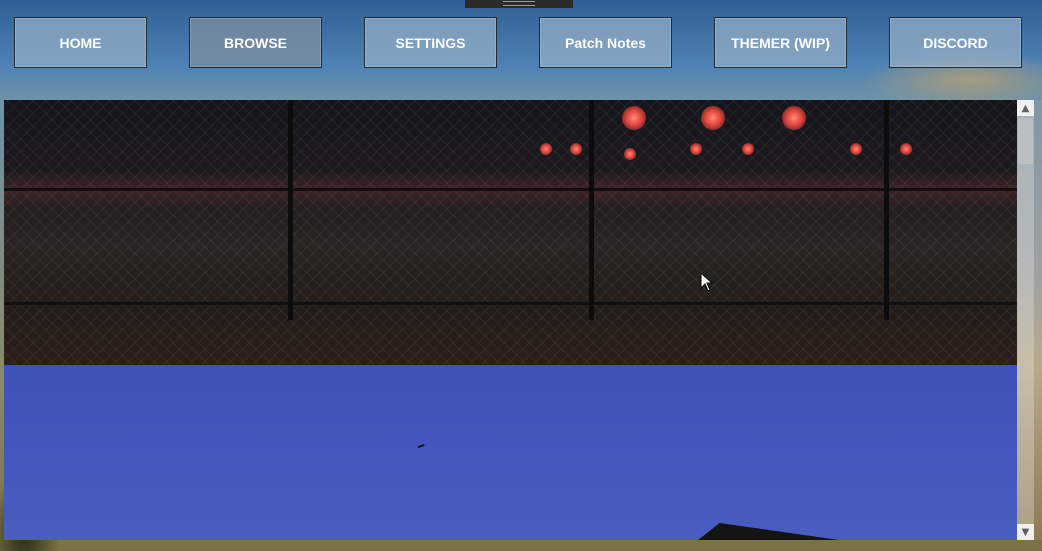 Image resolution: width=1042 pixels, height=551 pixels. What do you see at coordinates (80, 42) in the screenshot?
I see `home-button: HOME` at bounding box center [80, 42].